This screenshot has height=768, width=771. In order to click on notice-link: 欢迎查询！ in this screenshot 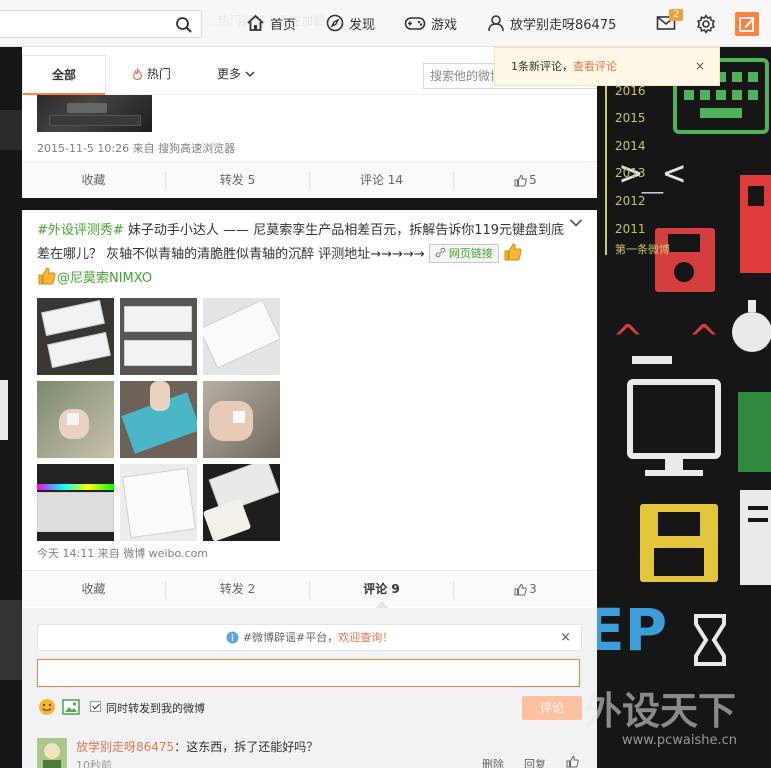, I will do `click(365, 637)`.